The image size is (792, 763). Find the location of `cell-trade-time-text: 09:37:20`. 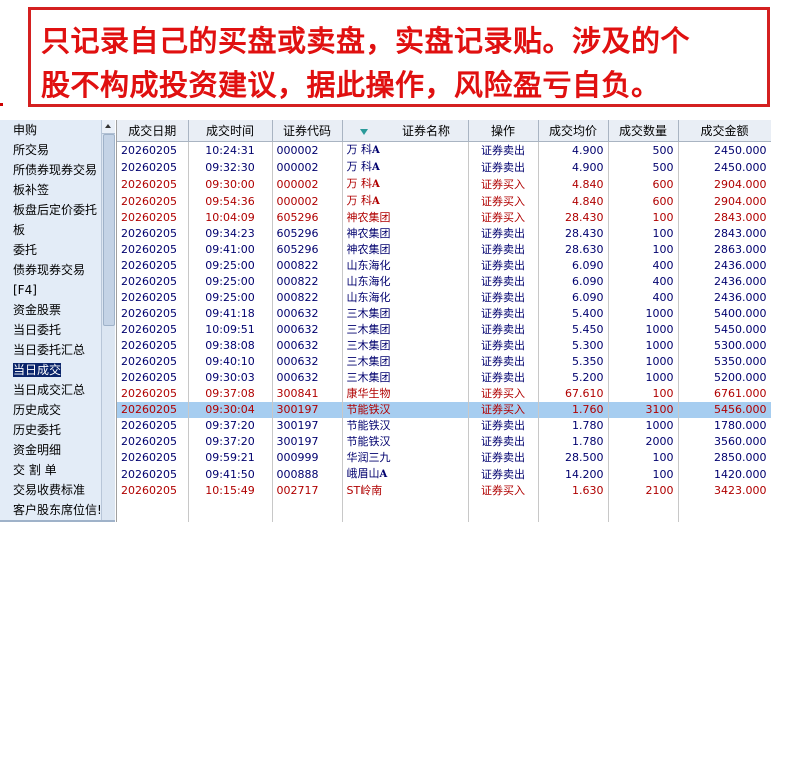

cell-trade-time-text: 09:37:20 is located at coordinates (230, 441).